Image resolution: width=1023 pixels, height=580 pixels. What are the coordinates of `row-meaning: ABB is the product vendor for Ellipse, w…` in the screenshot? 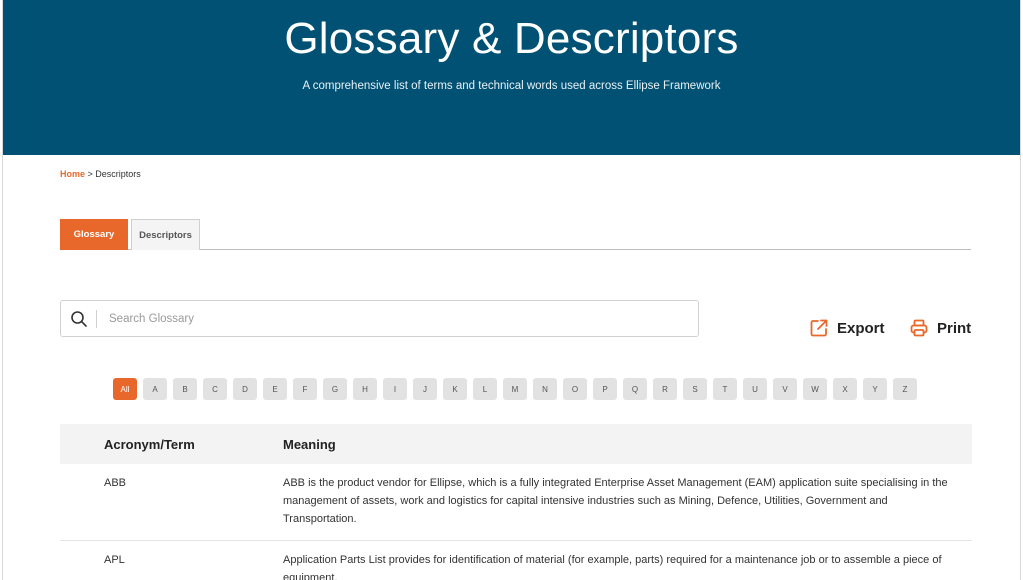 It's located at (615, 501).